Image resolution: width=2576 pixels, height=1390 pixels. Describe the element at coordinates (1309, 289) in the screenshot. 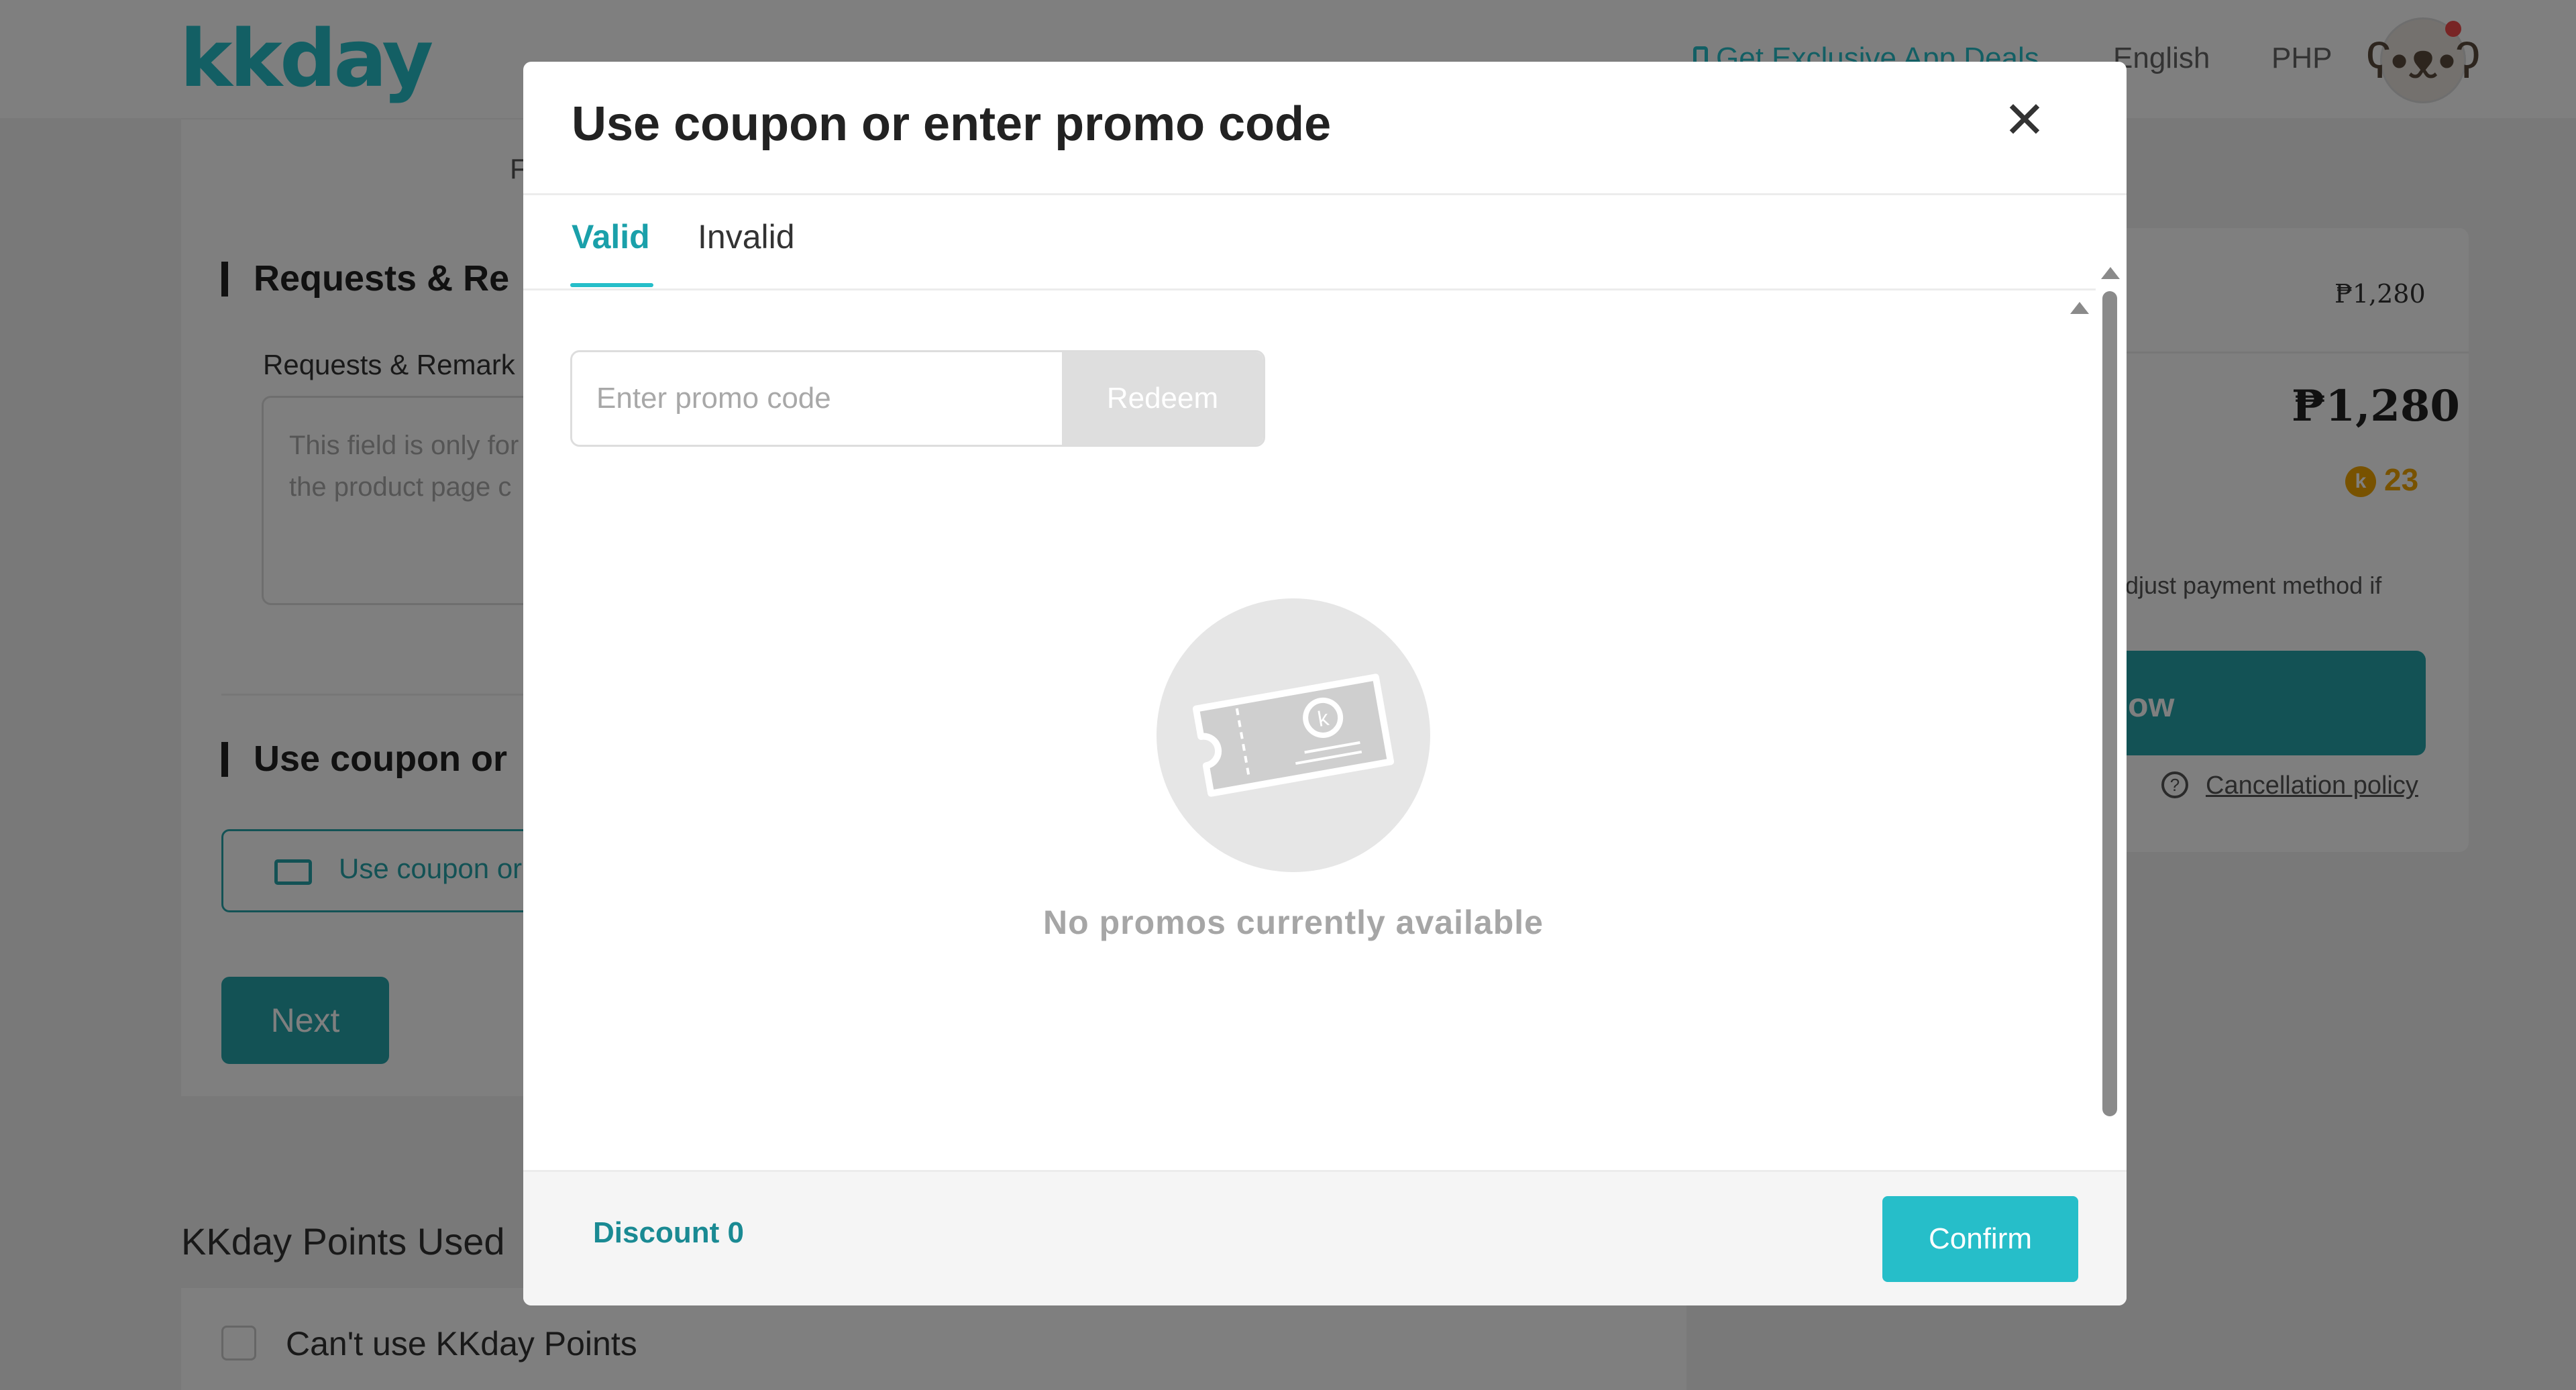

I see `tabs-divider` at that location.